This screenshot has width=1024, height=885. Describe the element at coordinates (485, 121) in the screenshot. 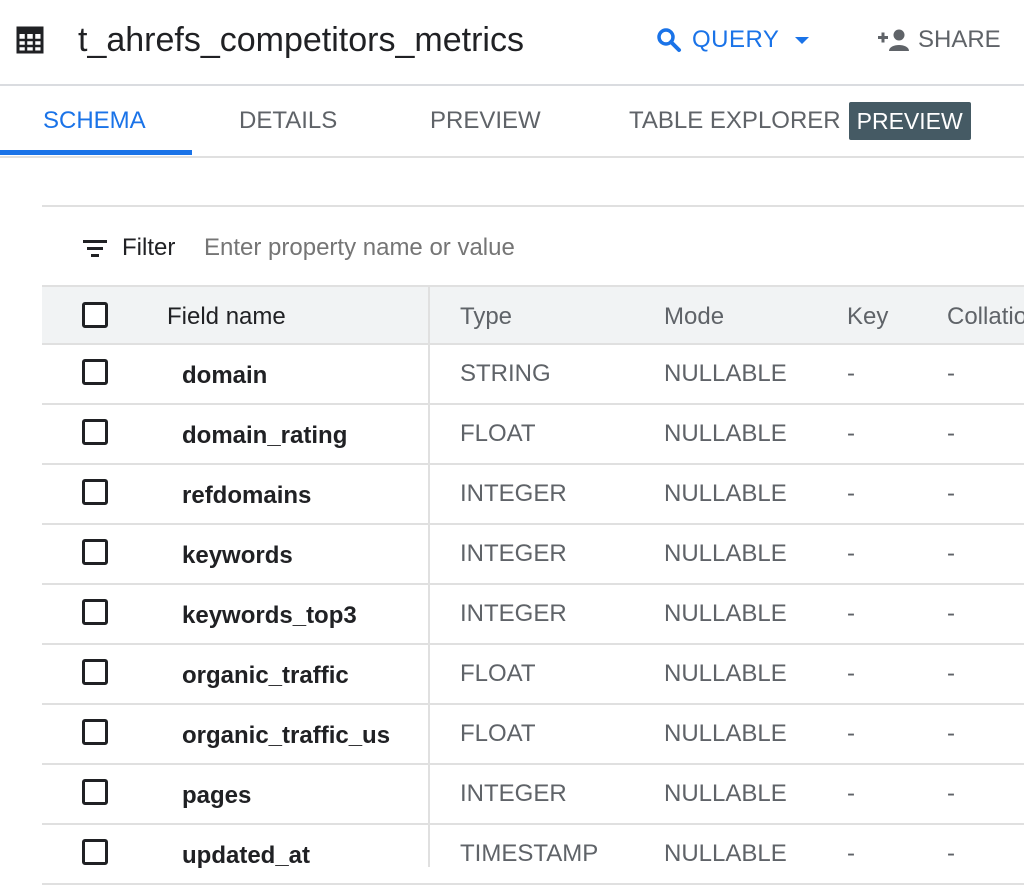

I see `tab-preview: PREVIEW` at that location.